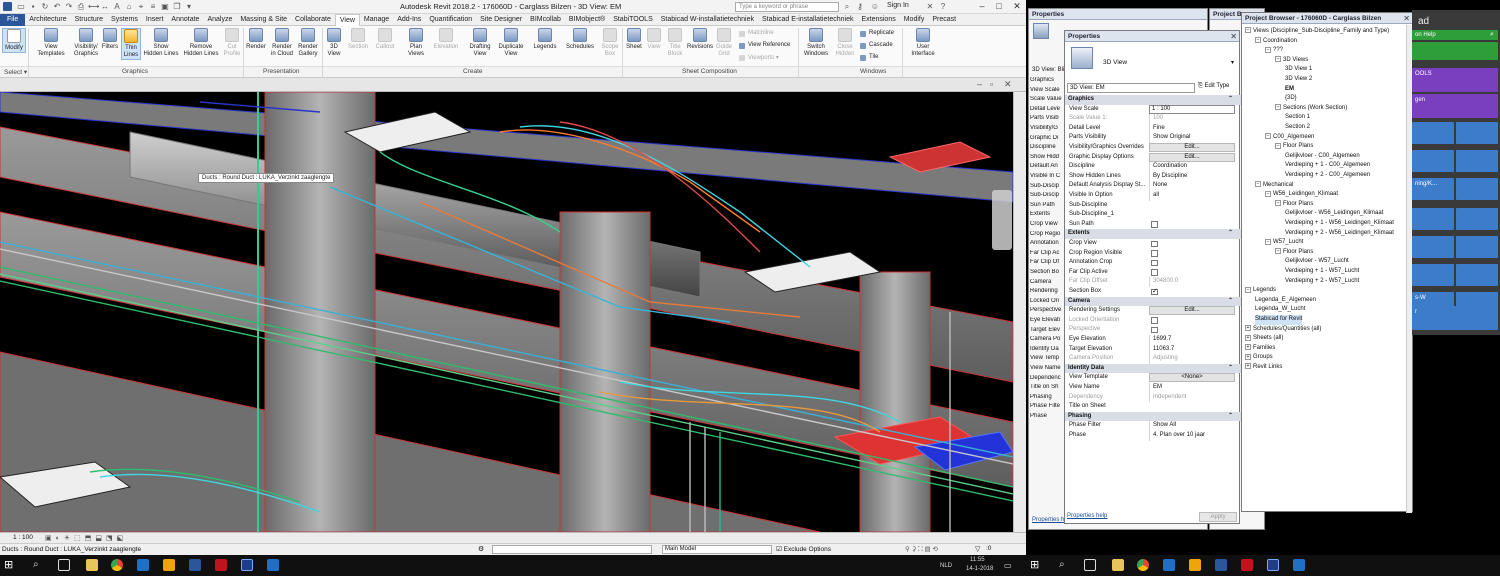  Describe the element at coordinates (1260, 349) in the screenshot. I see `tree-node: + Families` at that location.